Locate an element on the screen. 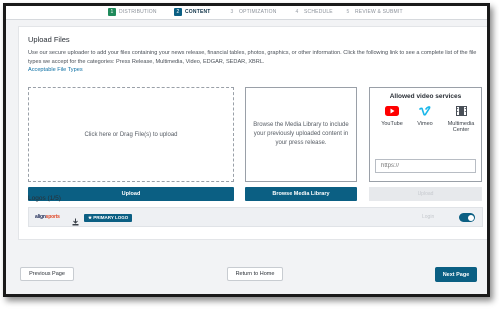 The image size is (499, 309). step-label: CONTENT is located at coordinates (198, 12).